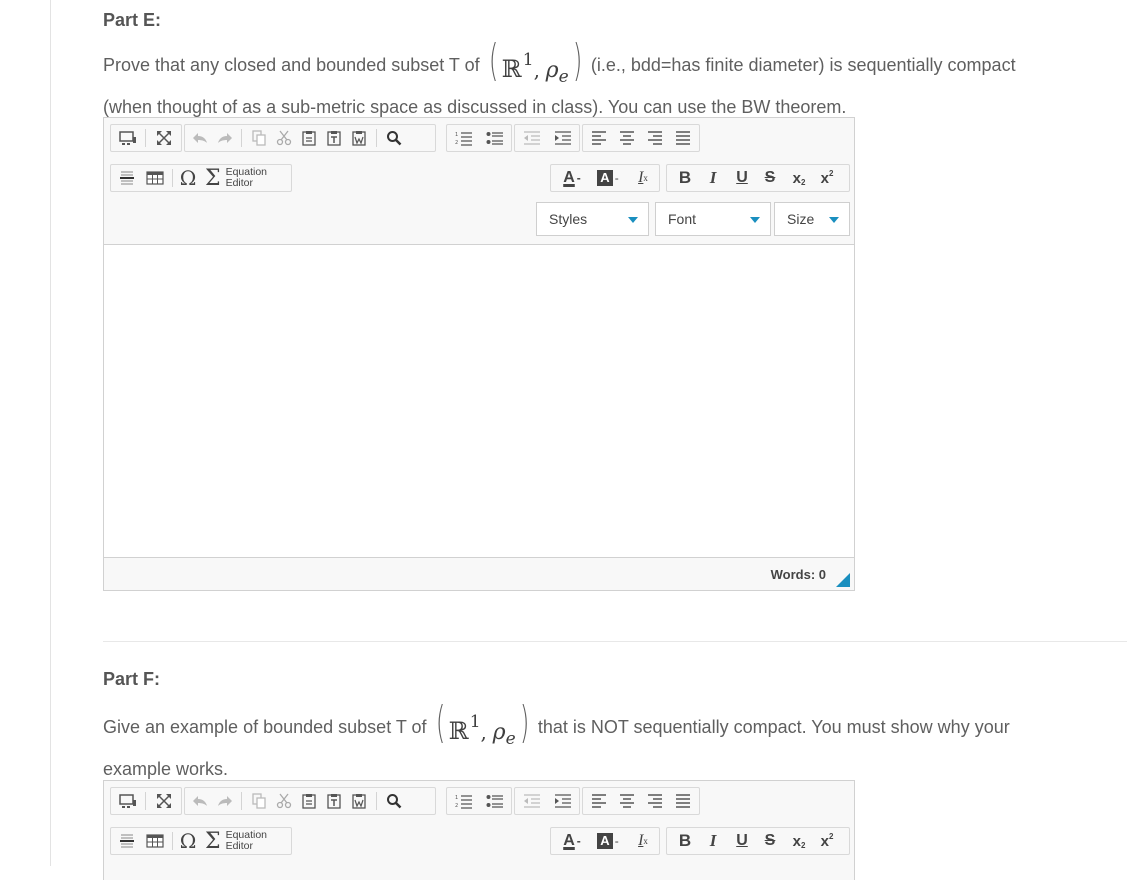 The image size is (1127, 880). Describe the element at coordinates (146, 801) in the screenshot. I see `view-group` at that location.